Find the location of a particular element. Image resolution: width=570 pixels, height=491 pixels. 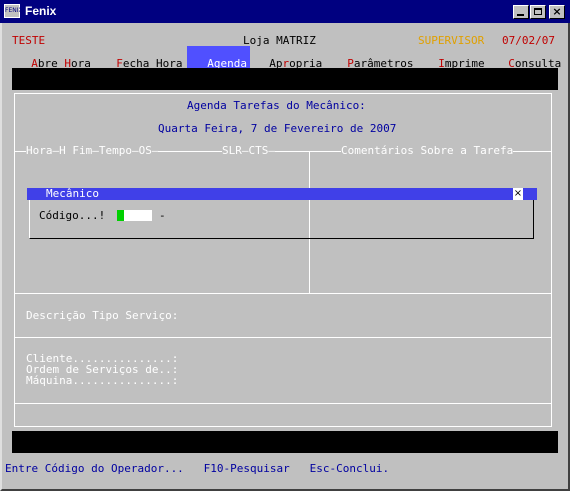

menu-item-parametros: Parâmetros is located at coordinates (373, 58).